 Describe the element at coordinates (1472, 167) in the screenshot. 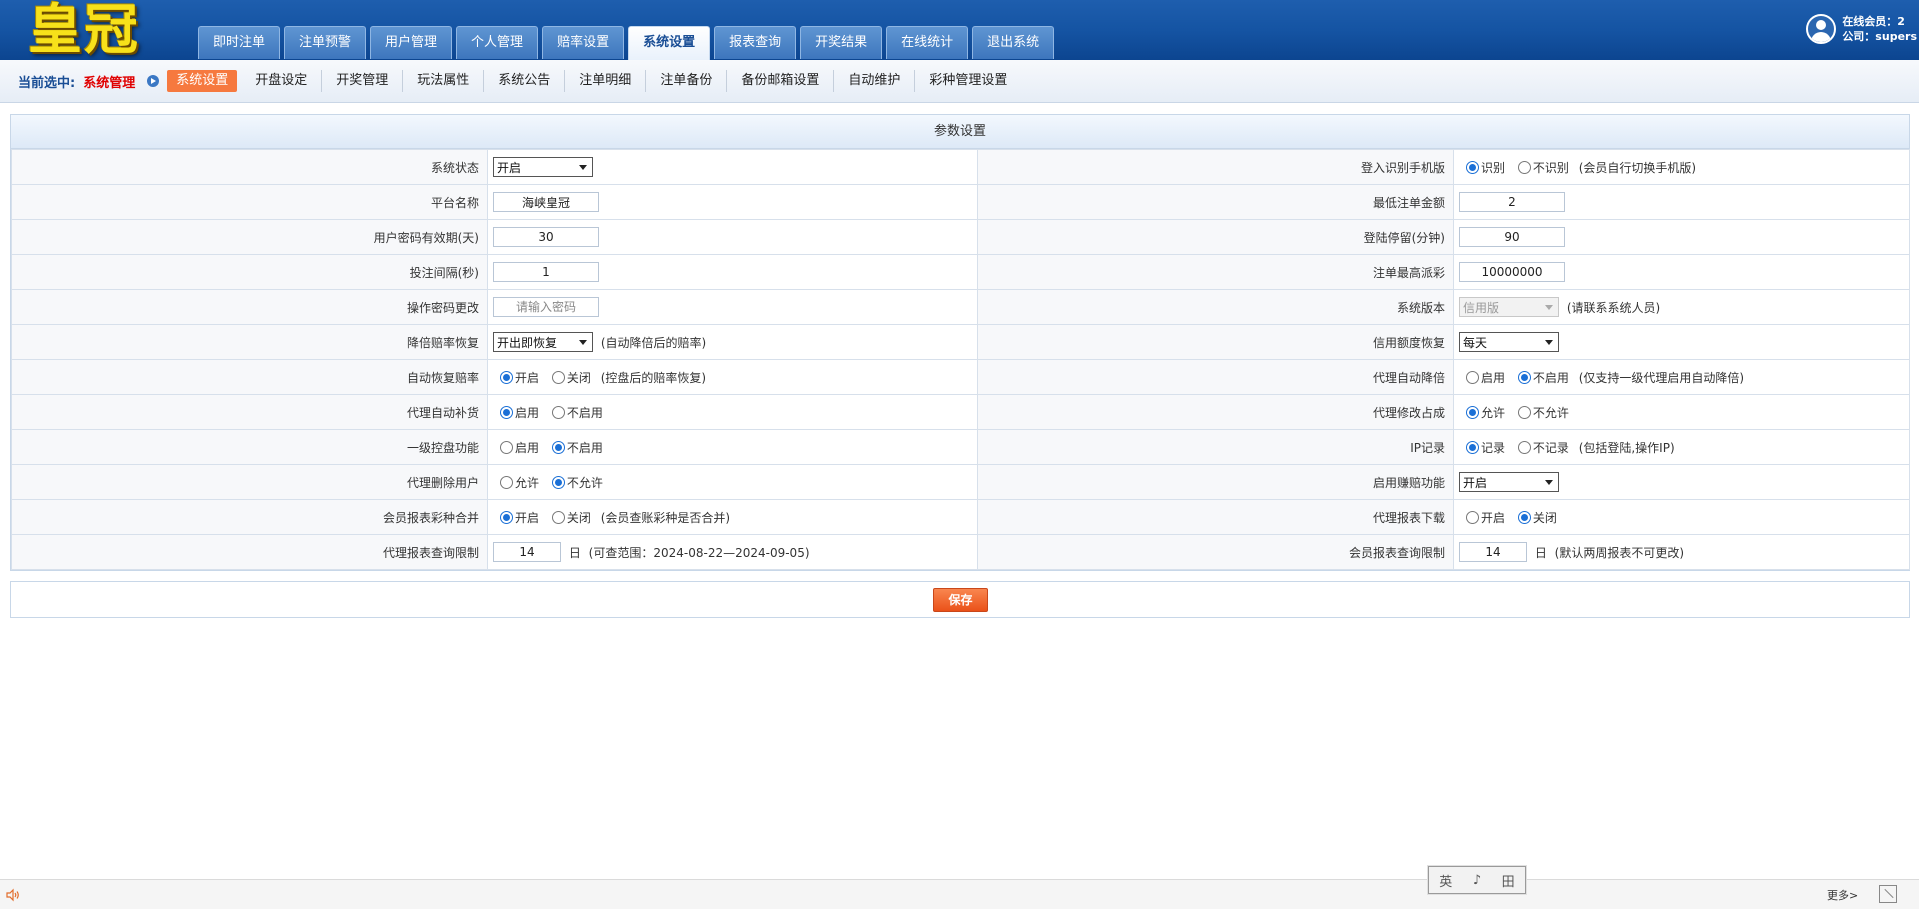

I see `login-mobile-yes-radio` at that location.